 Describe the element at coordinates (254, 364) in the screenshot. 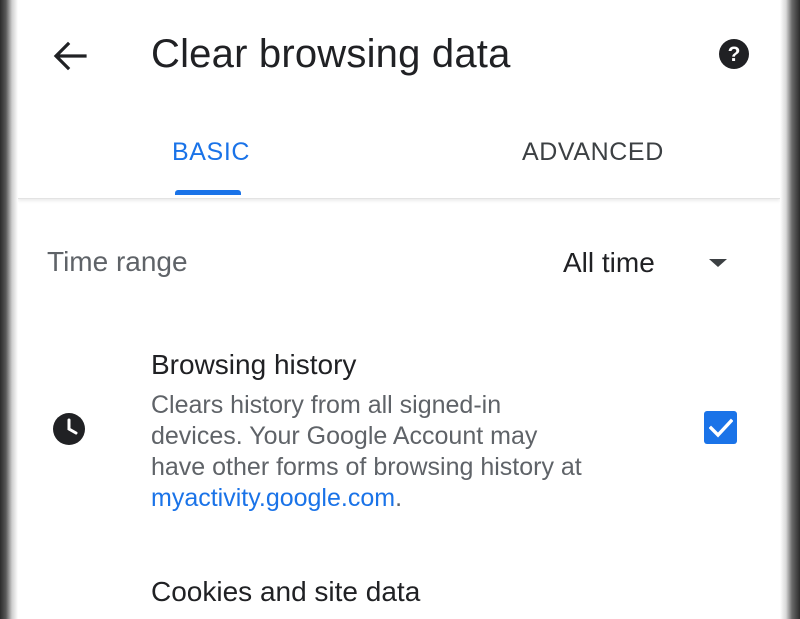

I see `browsing-history-title: Browsing history` at that location.